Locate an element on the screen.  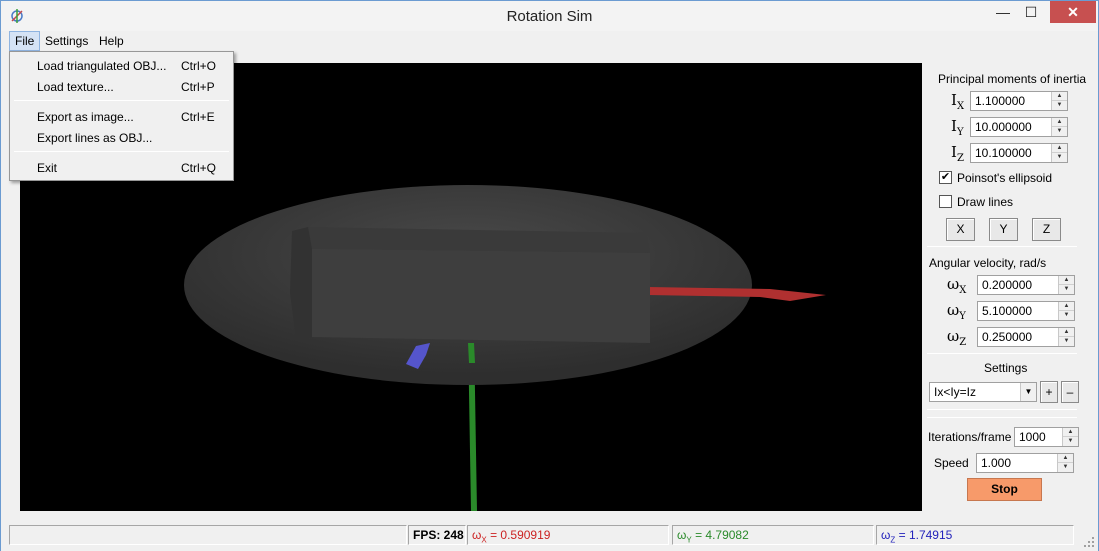
poinsot-label: Poinsot's ellipsoid is located at coordinates (1005, 178).